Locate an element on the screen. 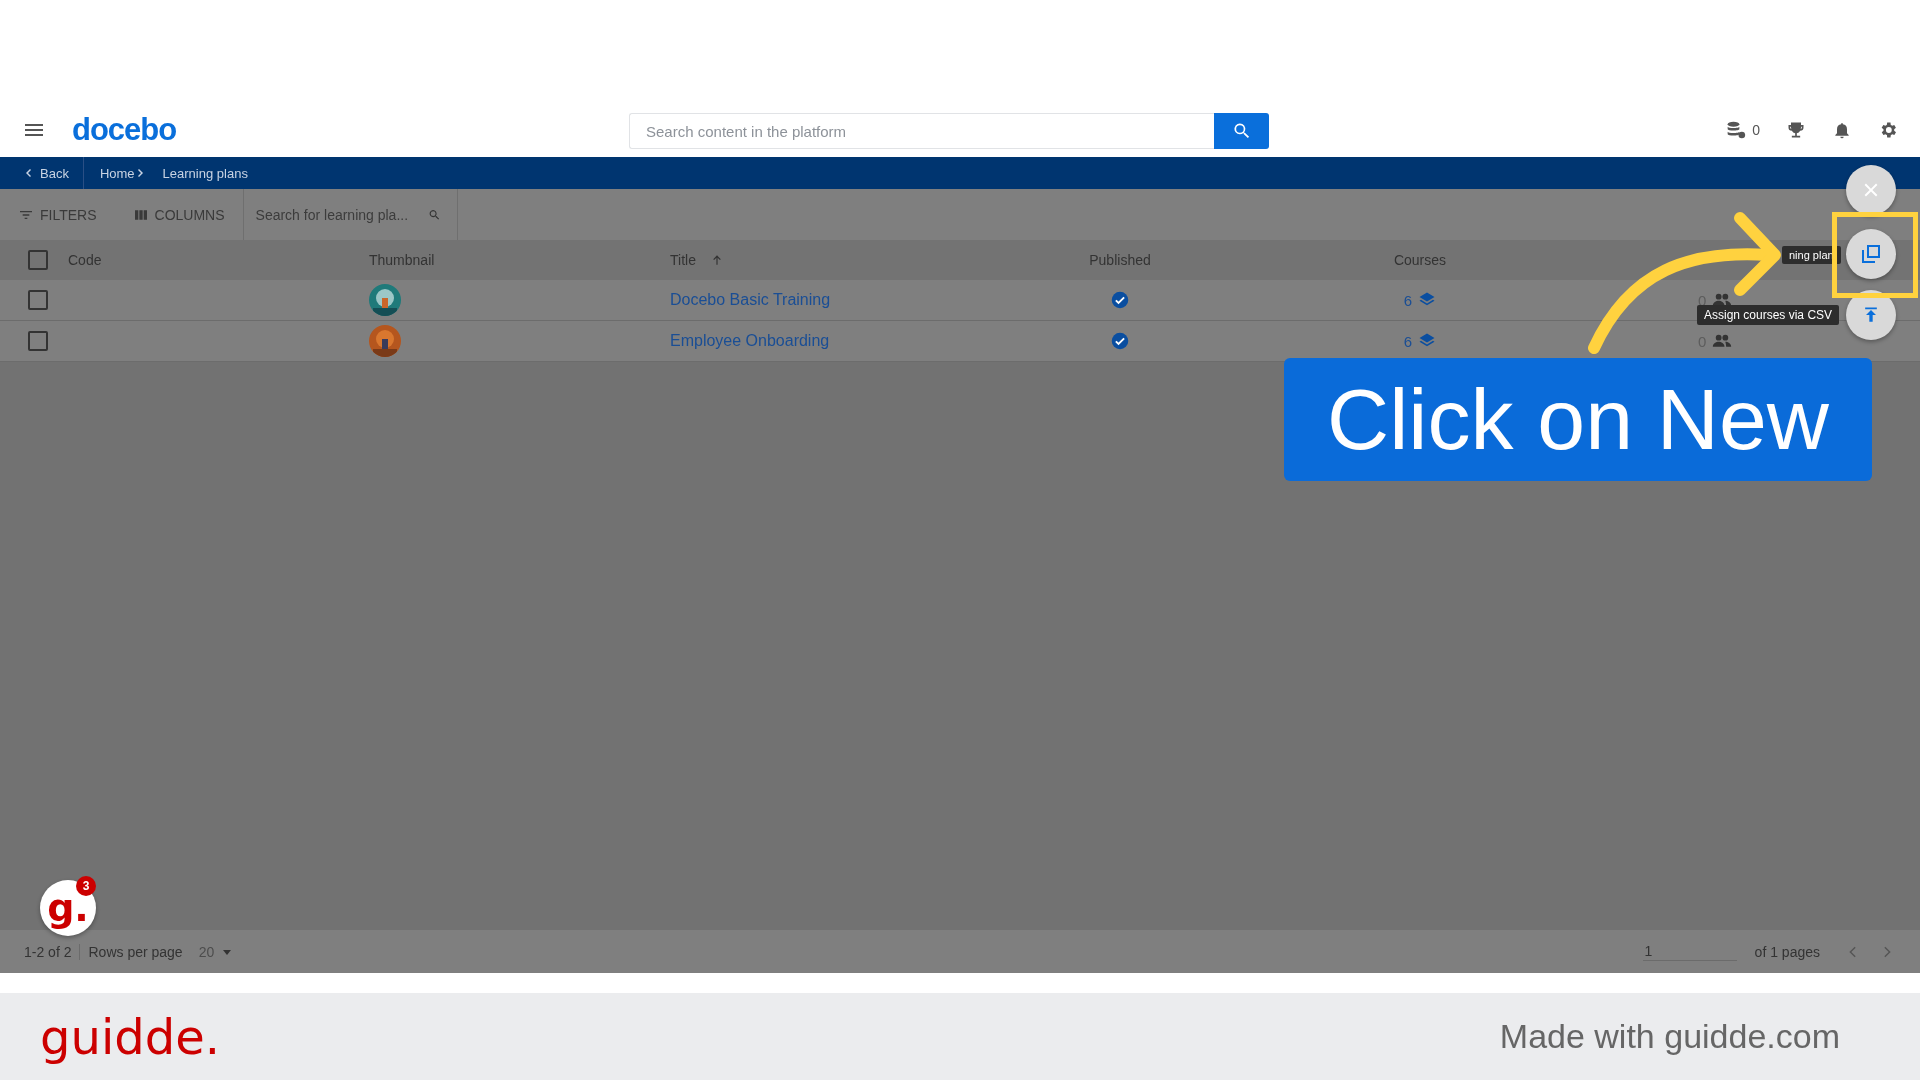 This screenshot has height=1080, width=1920. bell-icon is located at coordinates (1842, 130).